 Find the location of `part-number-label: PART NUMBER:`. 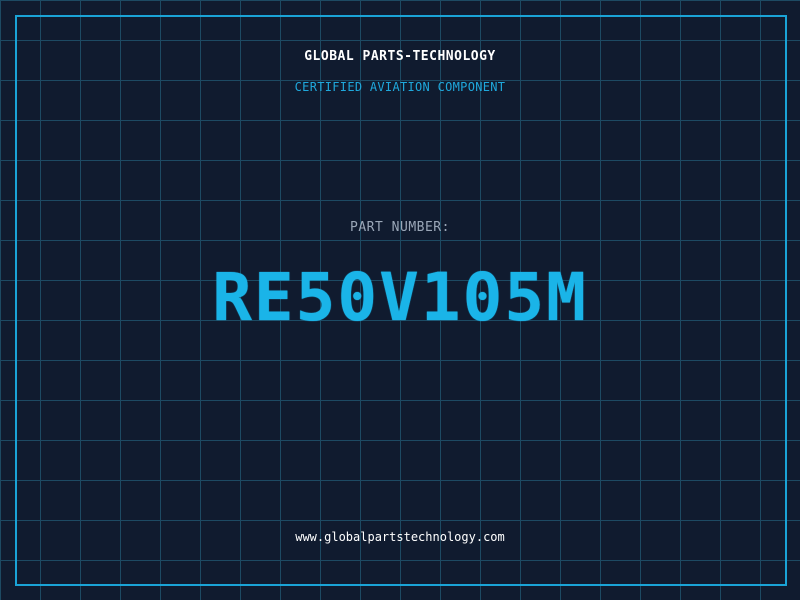

part-number-label: PART NUMBER: is located at coordinates (400, 227).